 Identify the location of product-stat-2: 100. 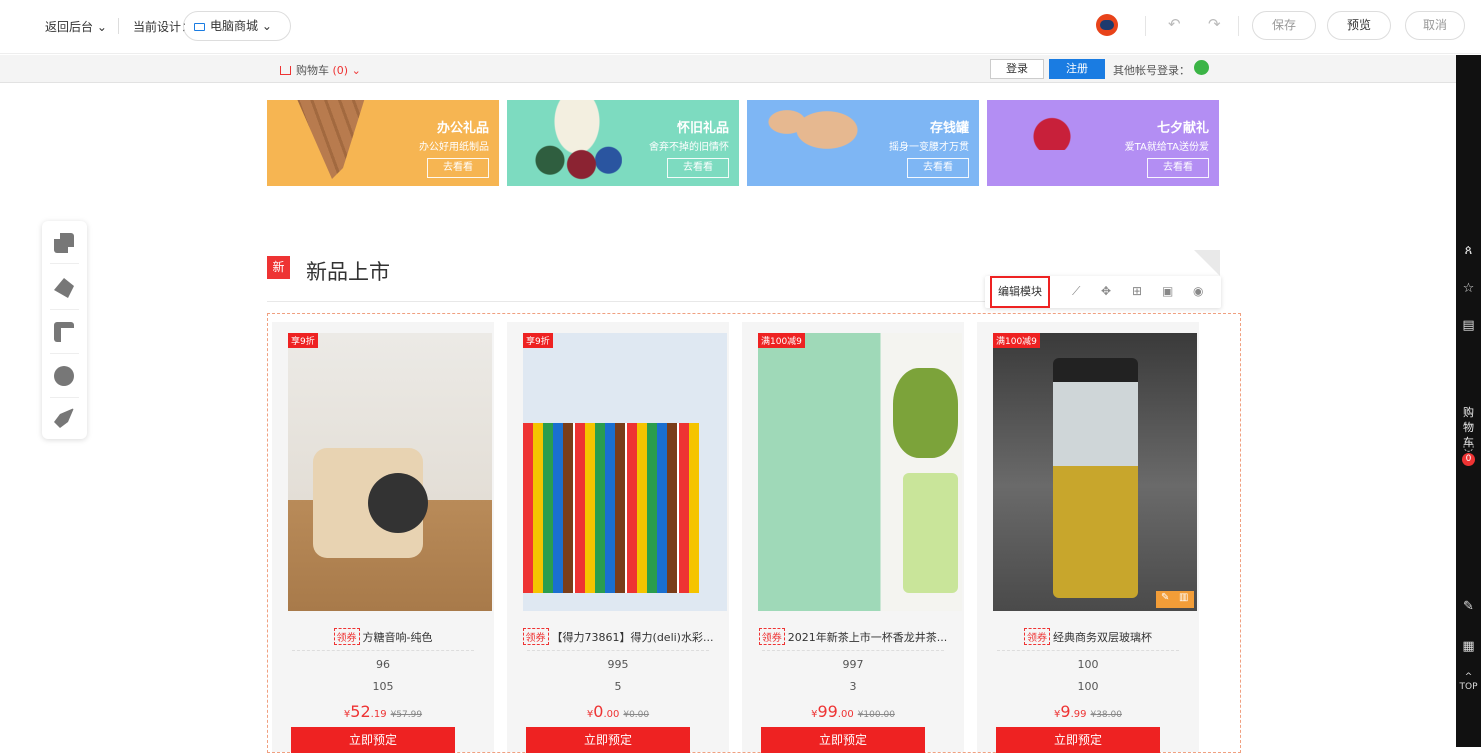
(1088, 686).